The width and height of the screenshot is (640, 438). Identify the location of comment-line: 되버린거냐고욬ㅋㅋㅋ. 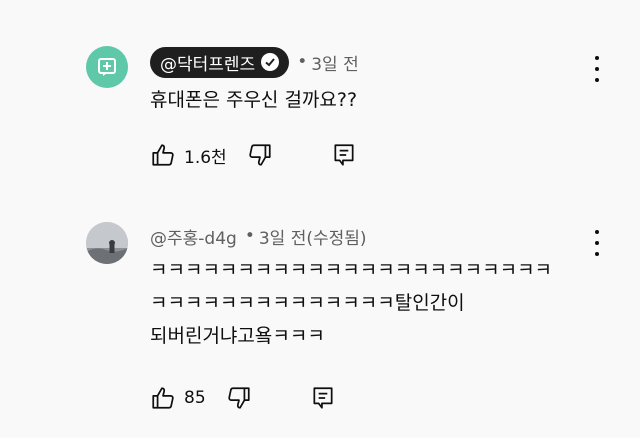
(237, 336).